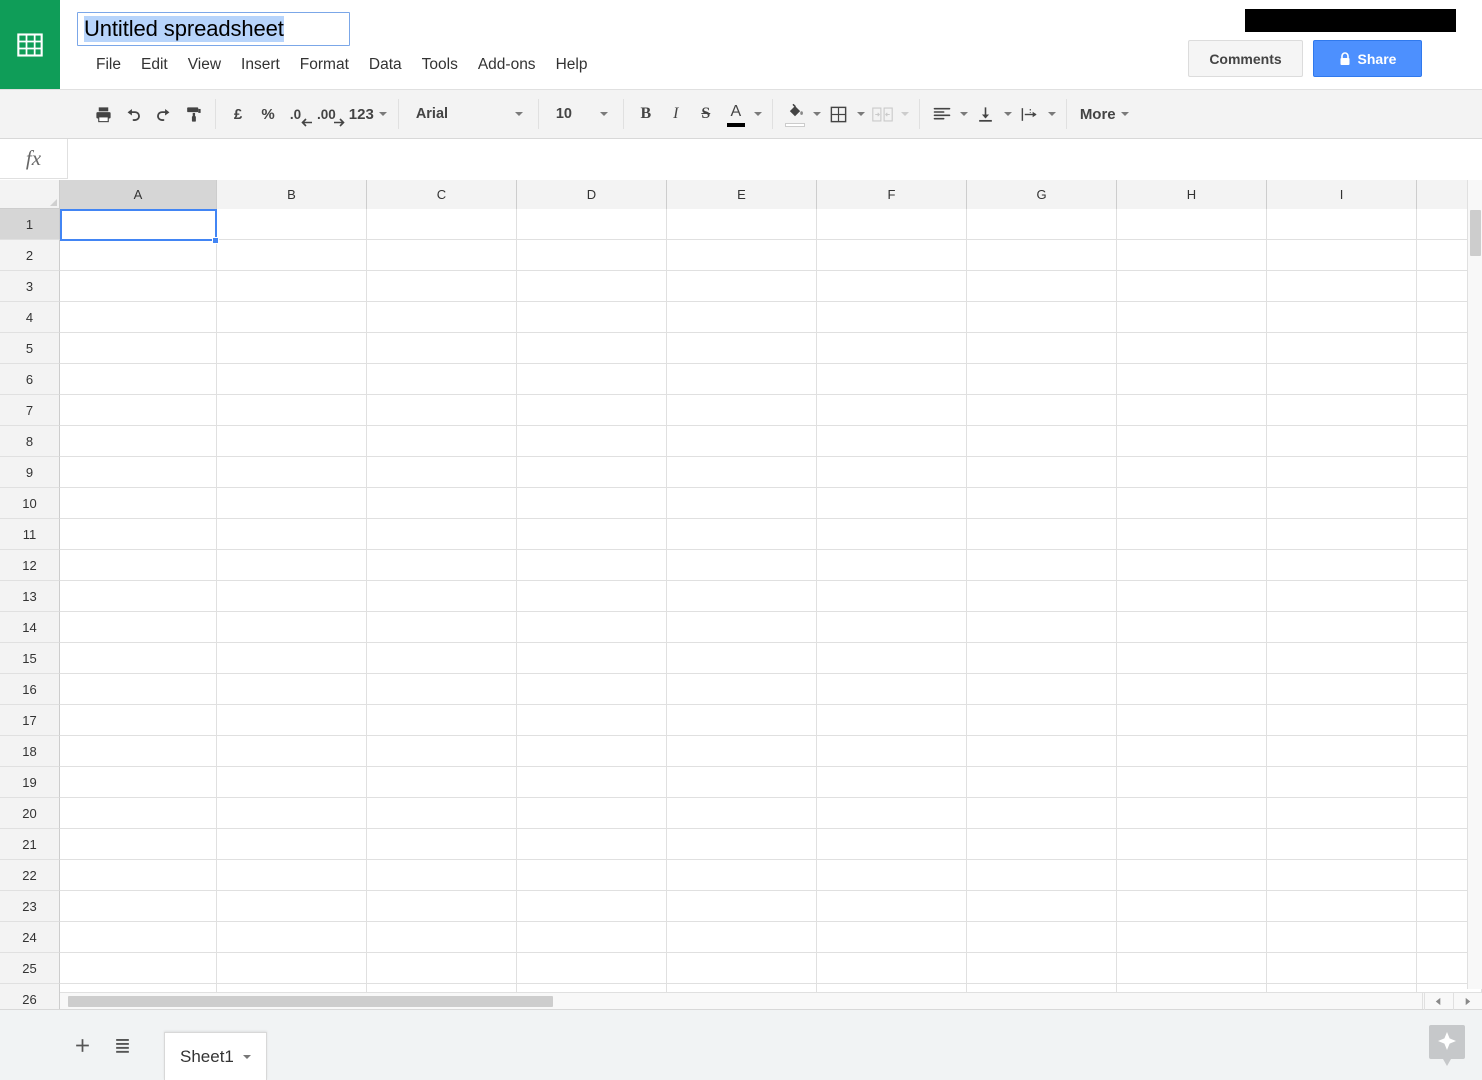 This screenshot has width=1482, height=1080. Describe the element at coordinates (742, 720) in the screenshot. I see `cell-E17` at that location.